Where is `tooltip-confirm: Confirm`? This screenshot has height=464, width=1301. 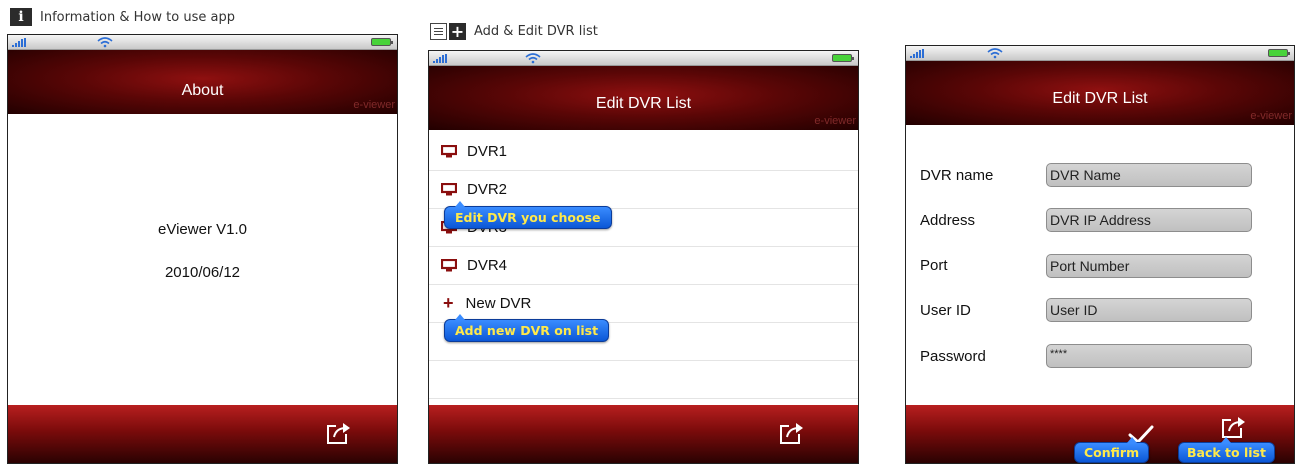
tooltip-confirm: Confirm is located at coordinates (1112, 450).